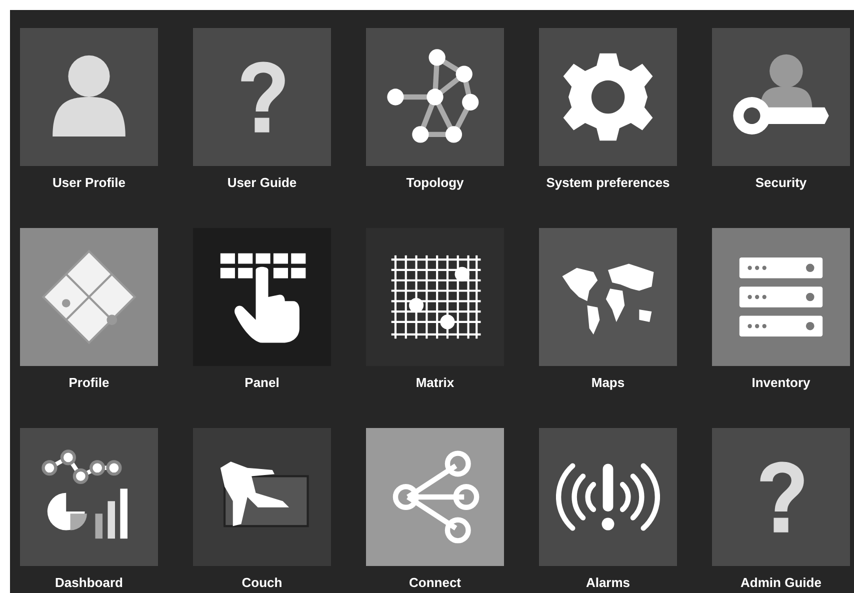 The image size is (854, 593). I want to click on app-label: Topology, so click(435, 183).